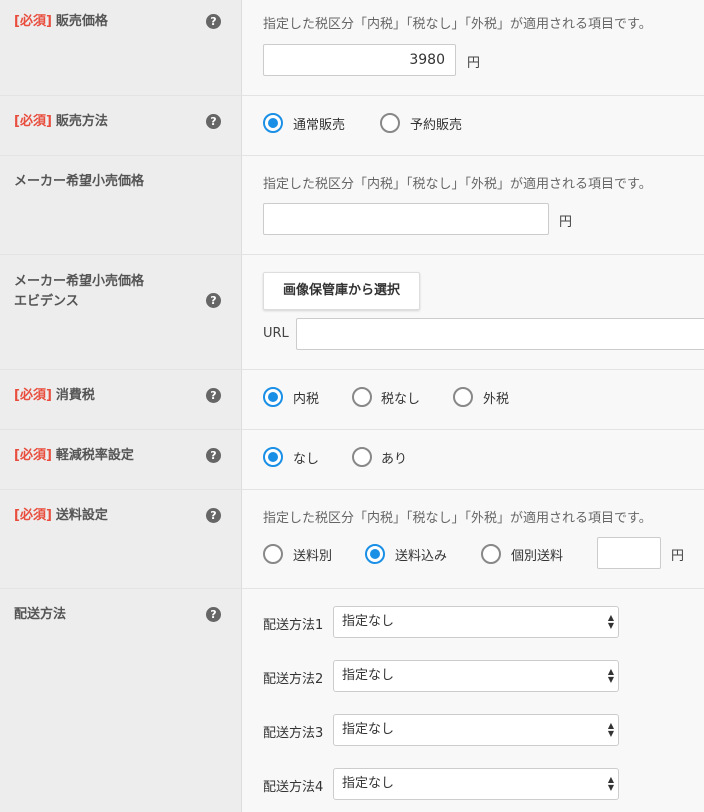 Image resolution: width=704 pixels, height=812 pixels. I want to click on radio-label: あり, so click(394, 459).